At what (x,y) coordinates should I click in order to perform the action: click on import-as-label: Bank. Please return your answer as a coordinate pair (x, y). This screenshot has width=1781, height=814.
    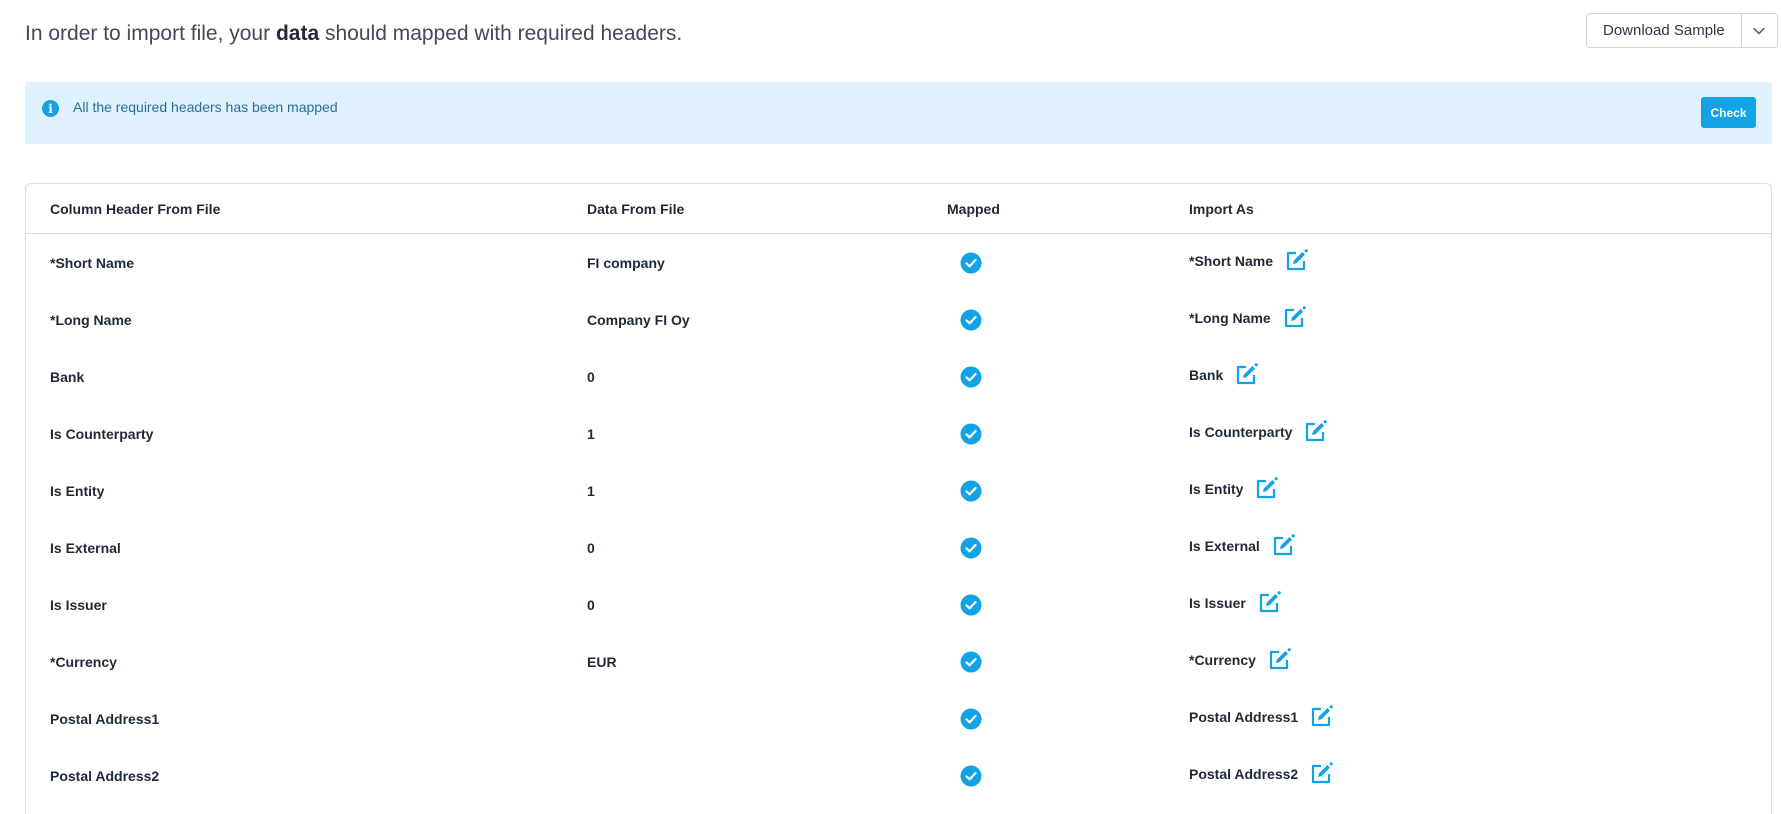
    Looking at the image, I should click on (1206, 375).